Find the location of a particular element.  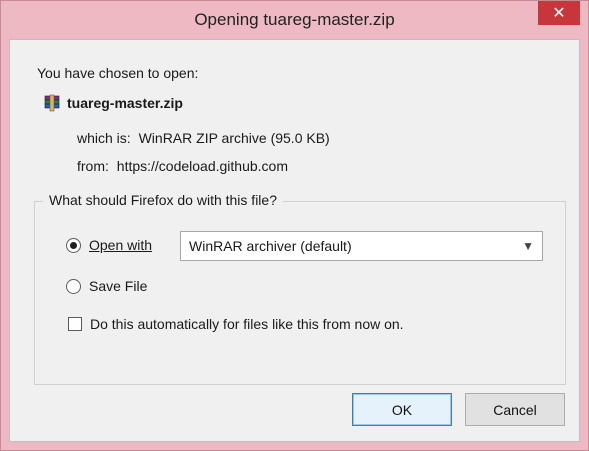

open-with-radio-row: Open with is located at coordinates (109, 245).